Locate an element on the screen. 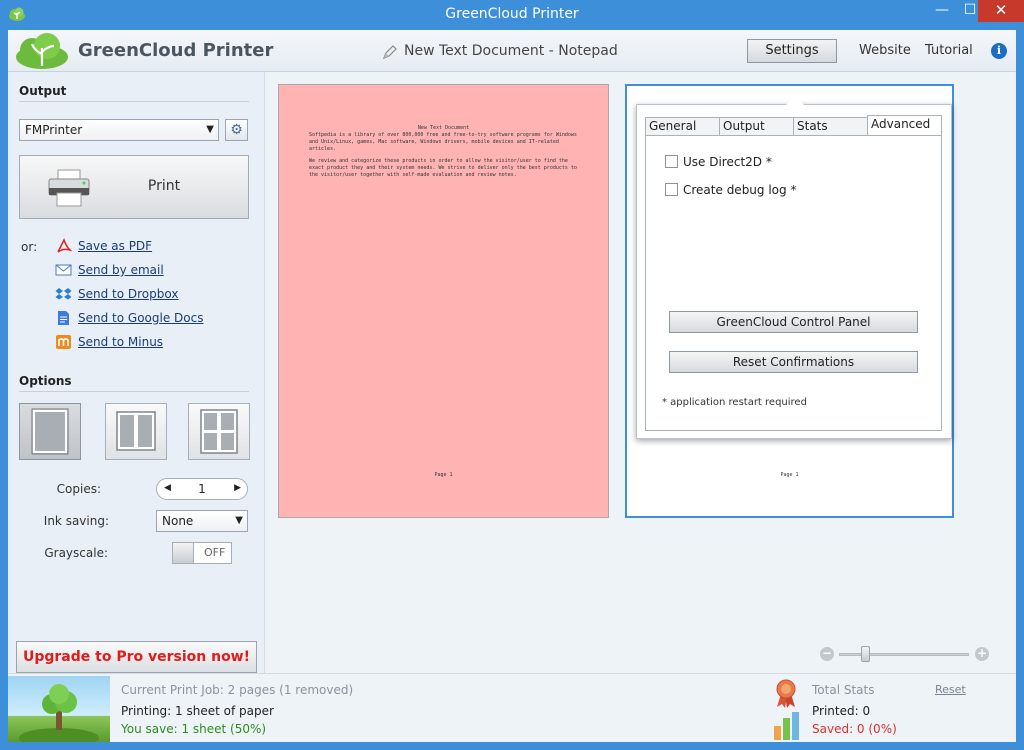 This screenshot has height=750, width=1024. toggle-knob is located at coordinates (183, 553).